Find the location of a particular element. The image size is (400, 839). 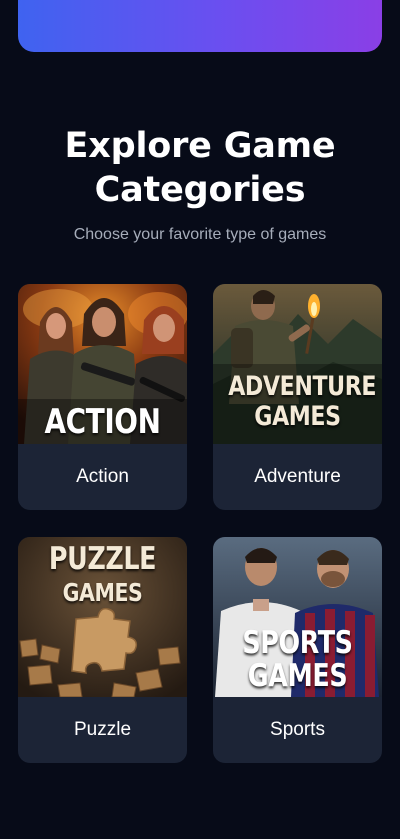

category-label-adventure: Adventure is located at coordinates (297, 476).